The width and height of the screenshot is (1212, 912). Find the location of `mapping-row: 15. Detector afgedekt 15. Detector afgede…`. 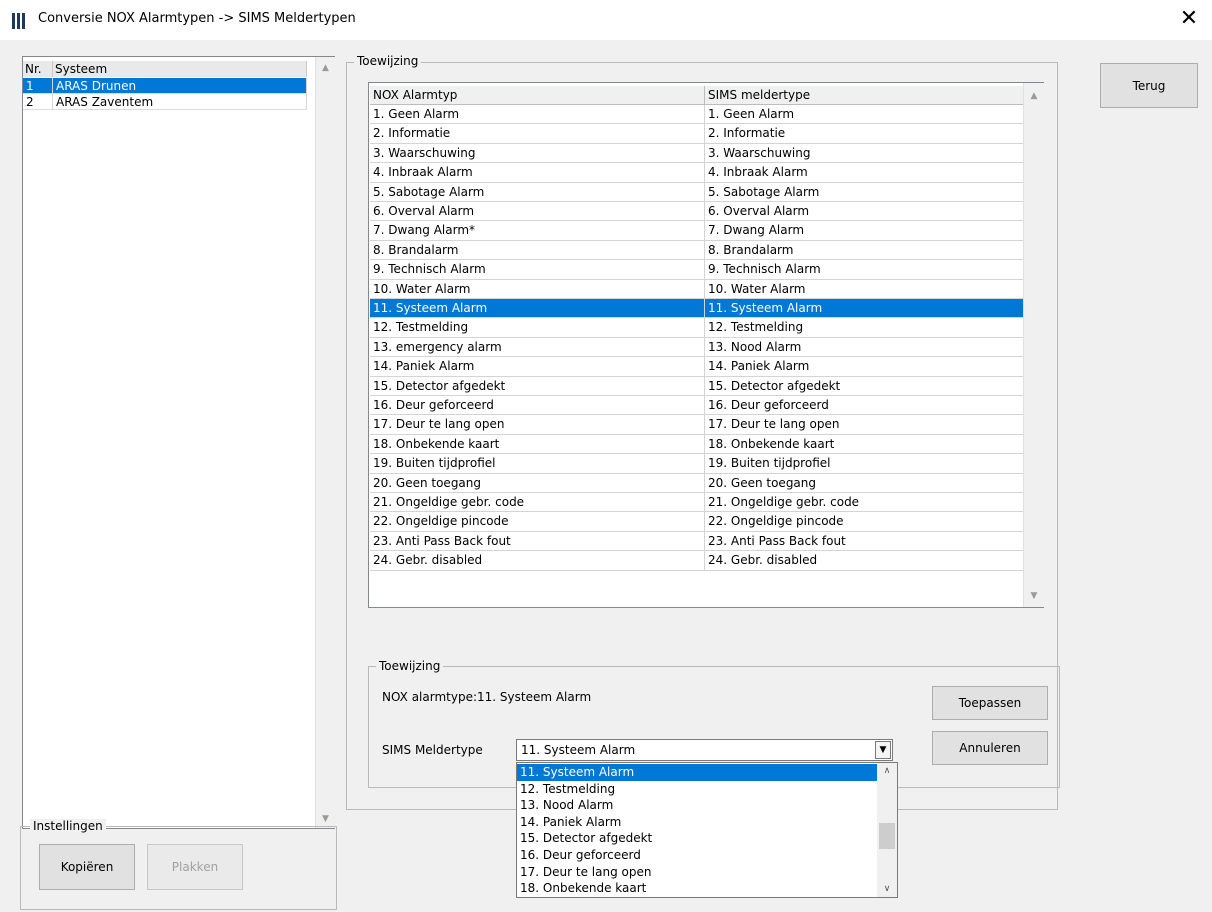

mapping-row: 15. Detector afgedekt 15. Detector afgede… is located at coordinates (704, 386).